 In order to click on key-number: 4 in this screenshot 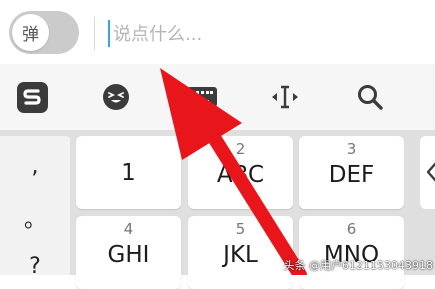, I will do `click(128, 229)`.